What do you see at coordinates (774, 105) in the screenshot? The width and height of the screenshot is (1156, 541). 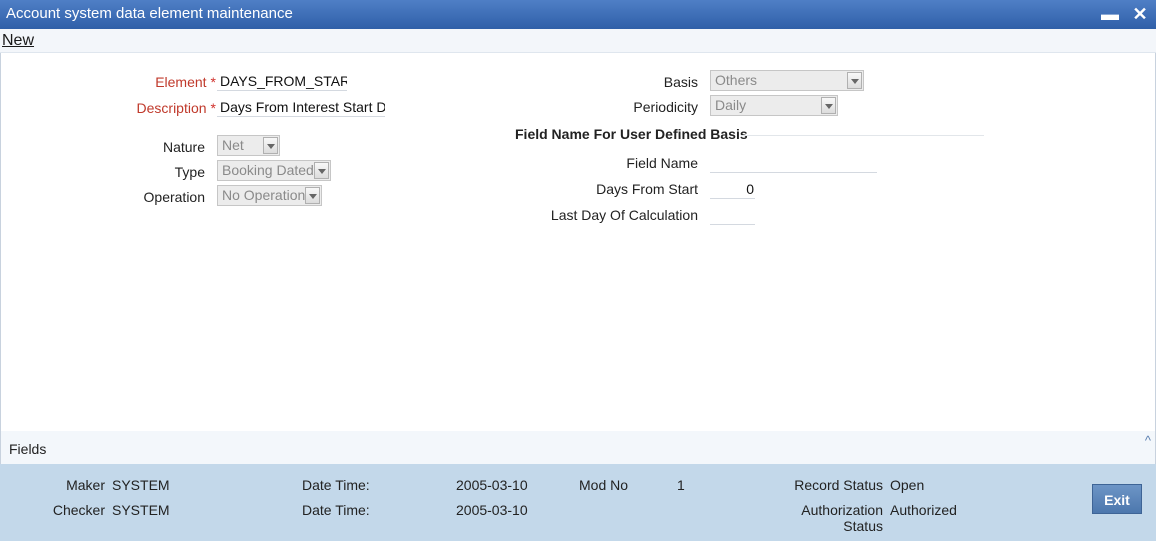 I see `periodicity-select: Daily` at bounding box center [774, 105].